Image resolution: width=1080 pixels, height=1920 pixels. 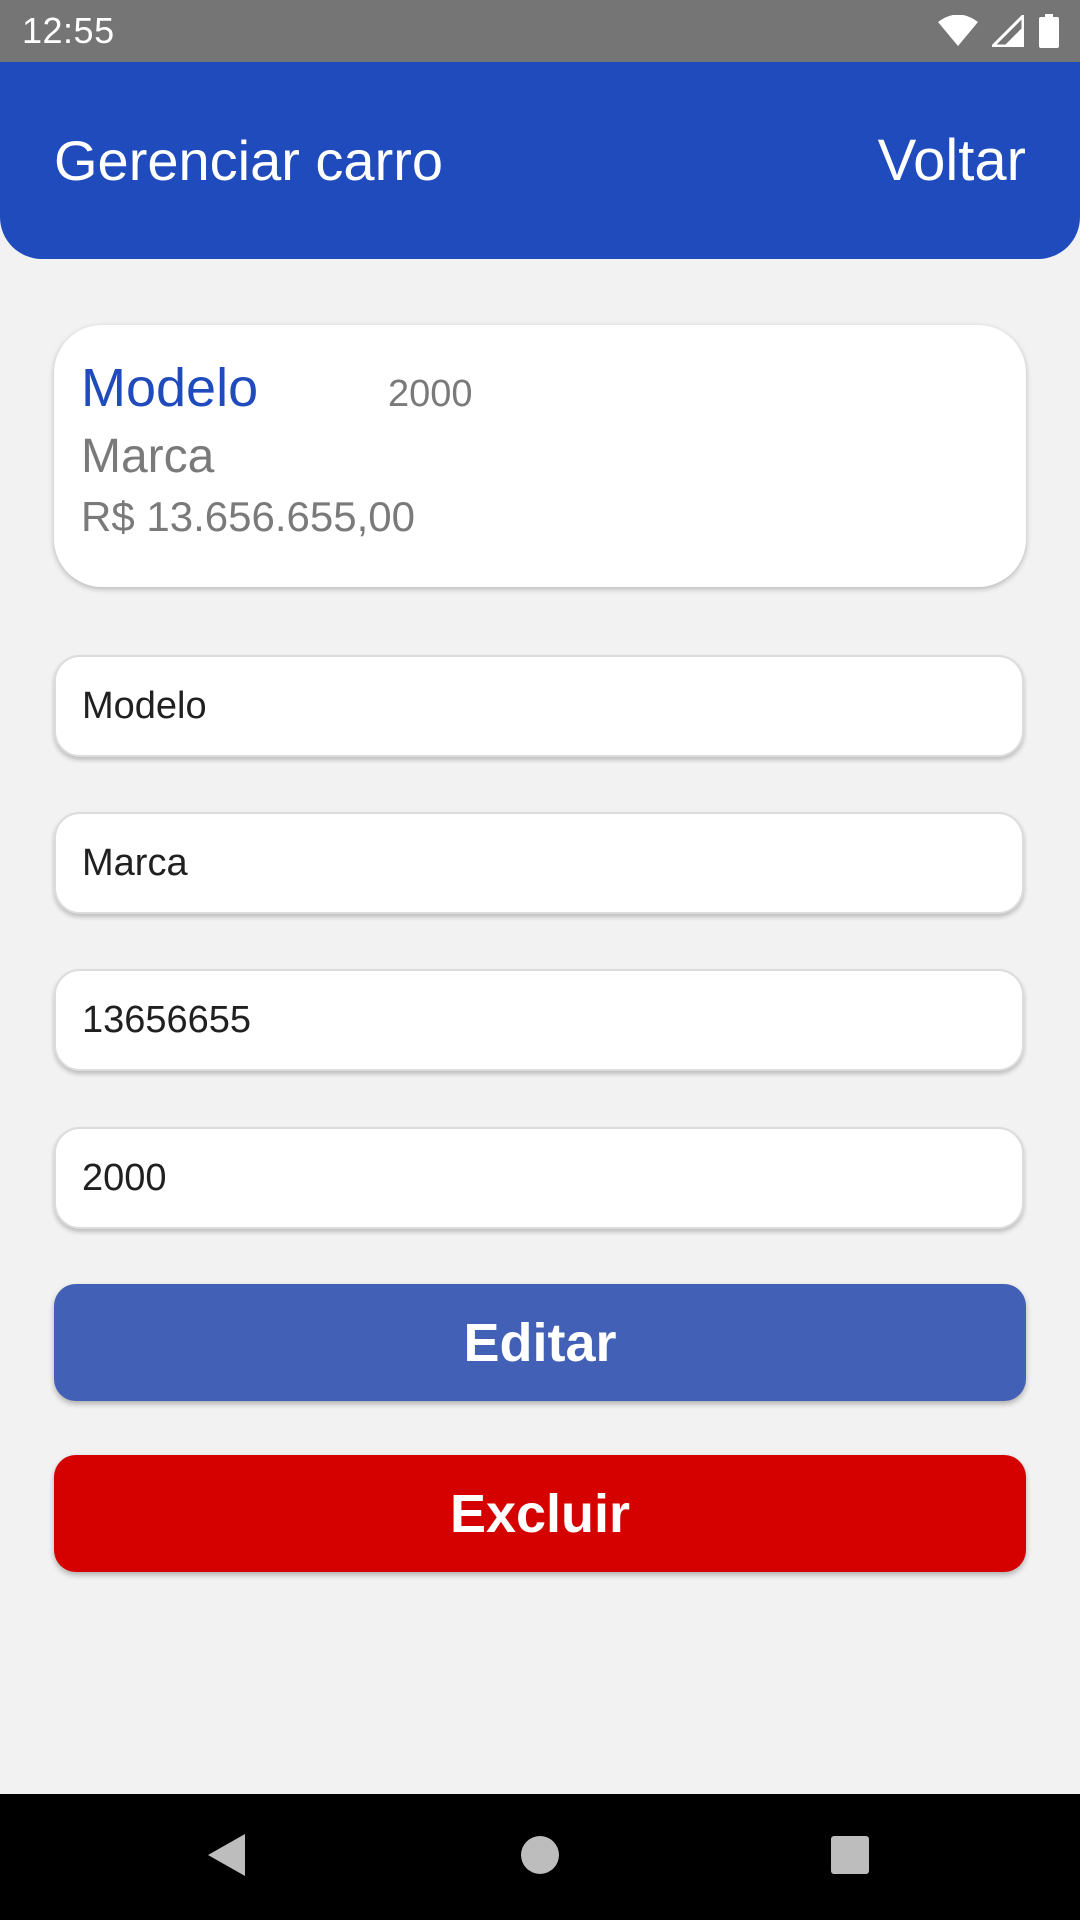 What do you see at coordinates (540, 31) in the screenshot?
I see `status-bar: 12:55` at bounding box center [540, 31].